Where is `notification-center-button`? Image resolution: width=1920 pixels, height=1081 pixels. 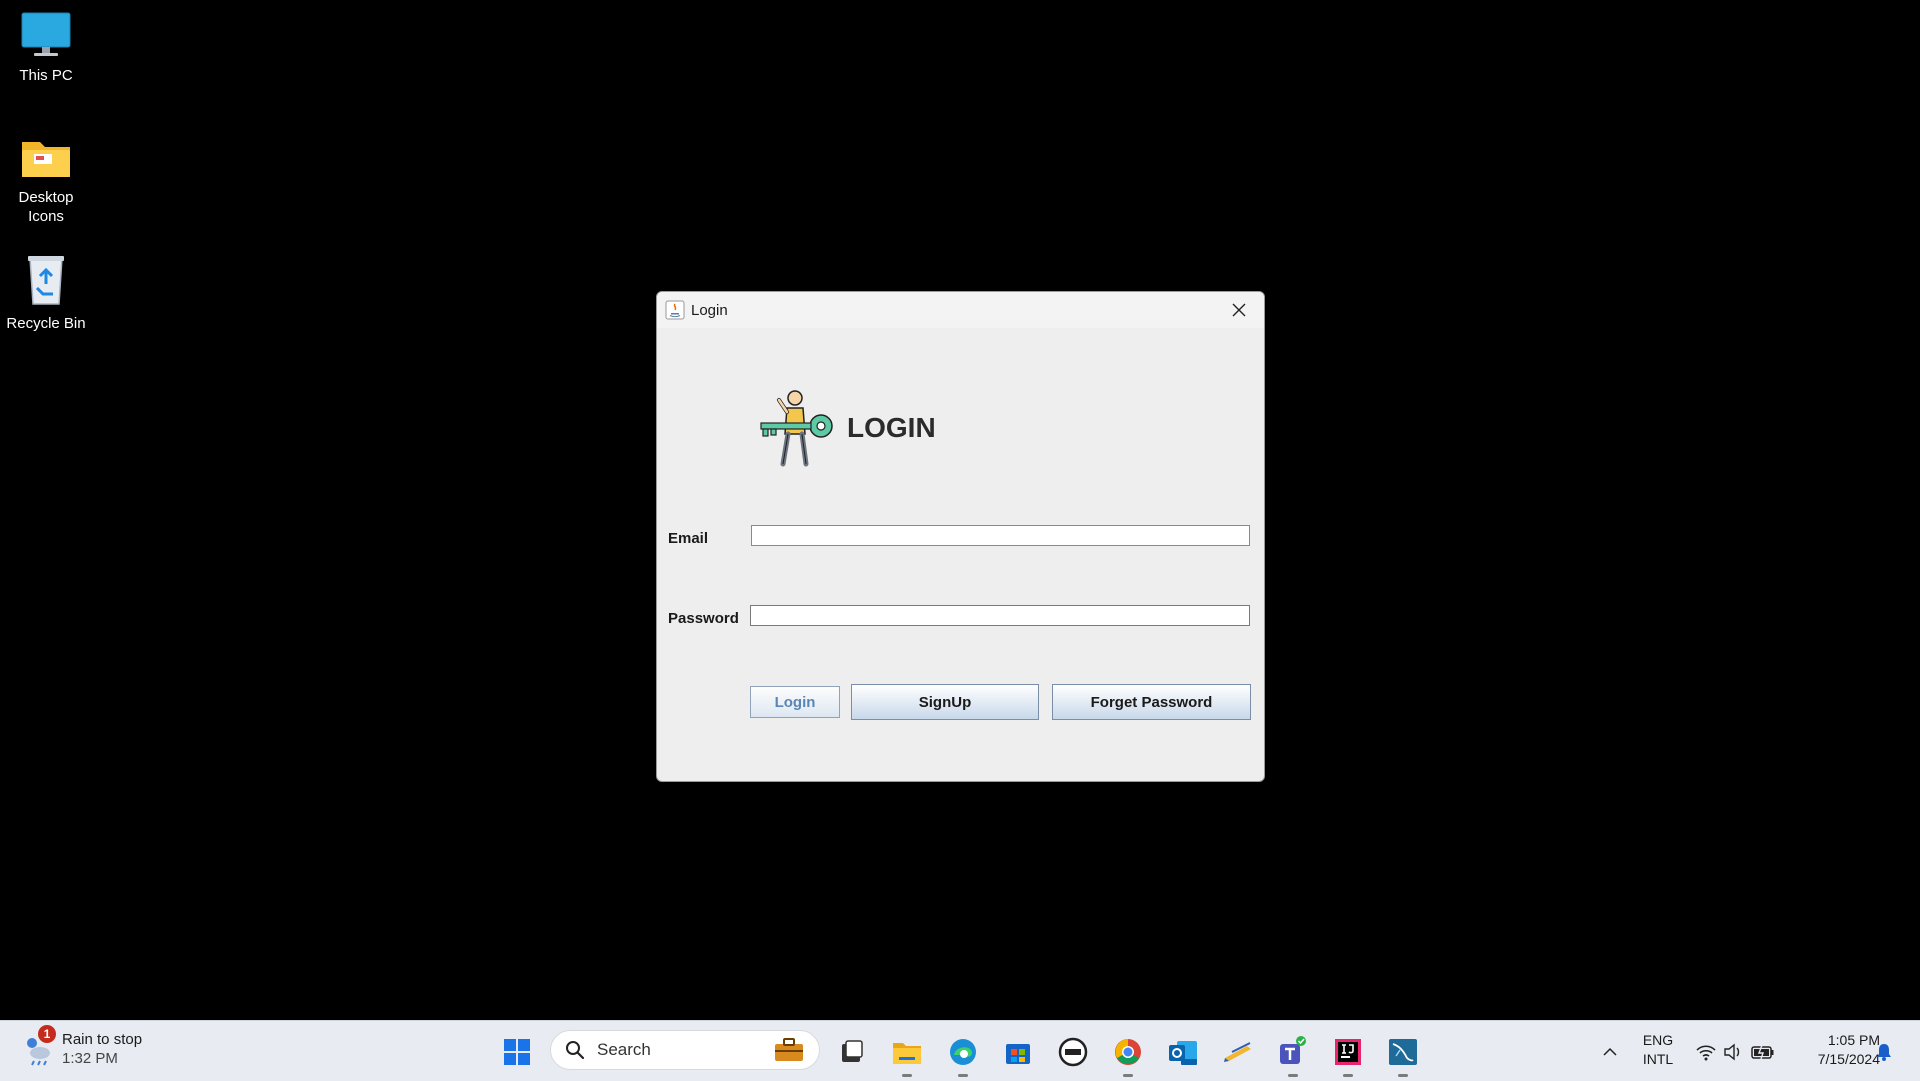 notification-center-button is located at coordinates (1884, 1052).